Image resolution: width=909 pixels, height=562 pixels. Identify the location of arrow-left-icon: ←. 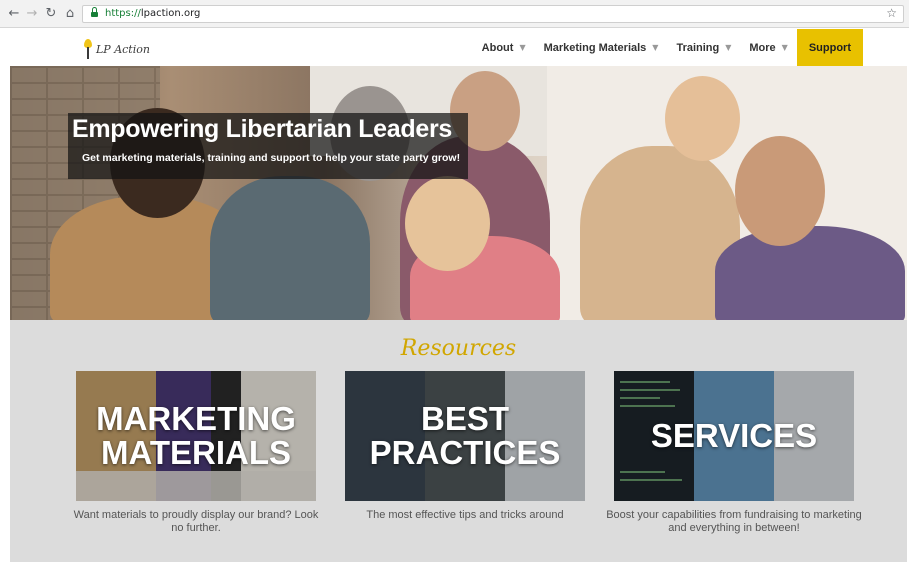
(14, 14).